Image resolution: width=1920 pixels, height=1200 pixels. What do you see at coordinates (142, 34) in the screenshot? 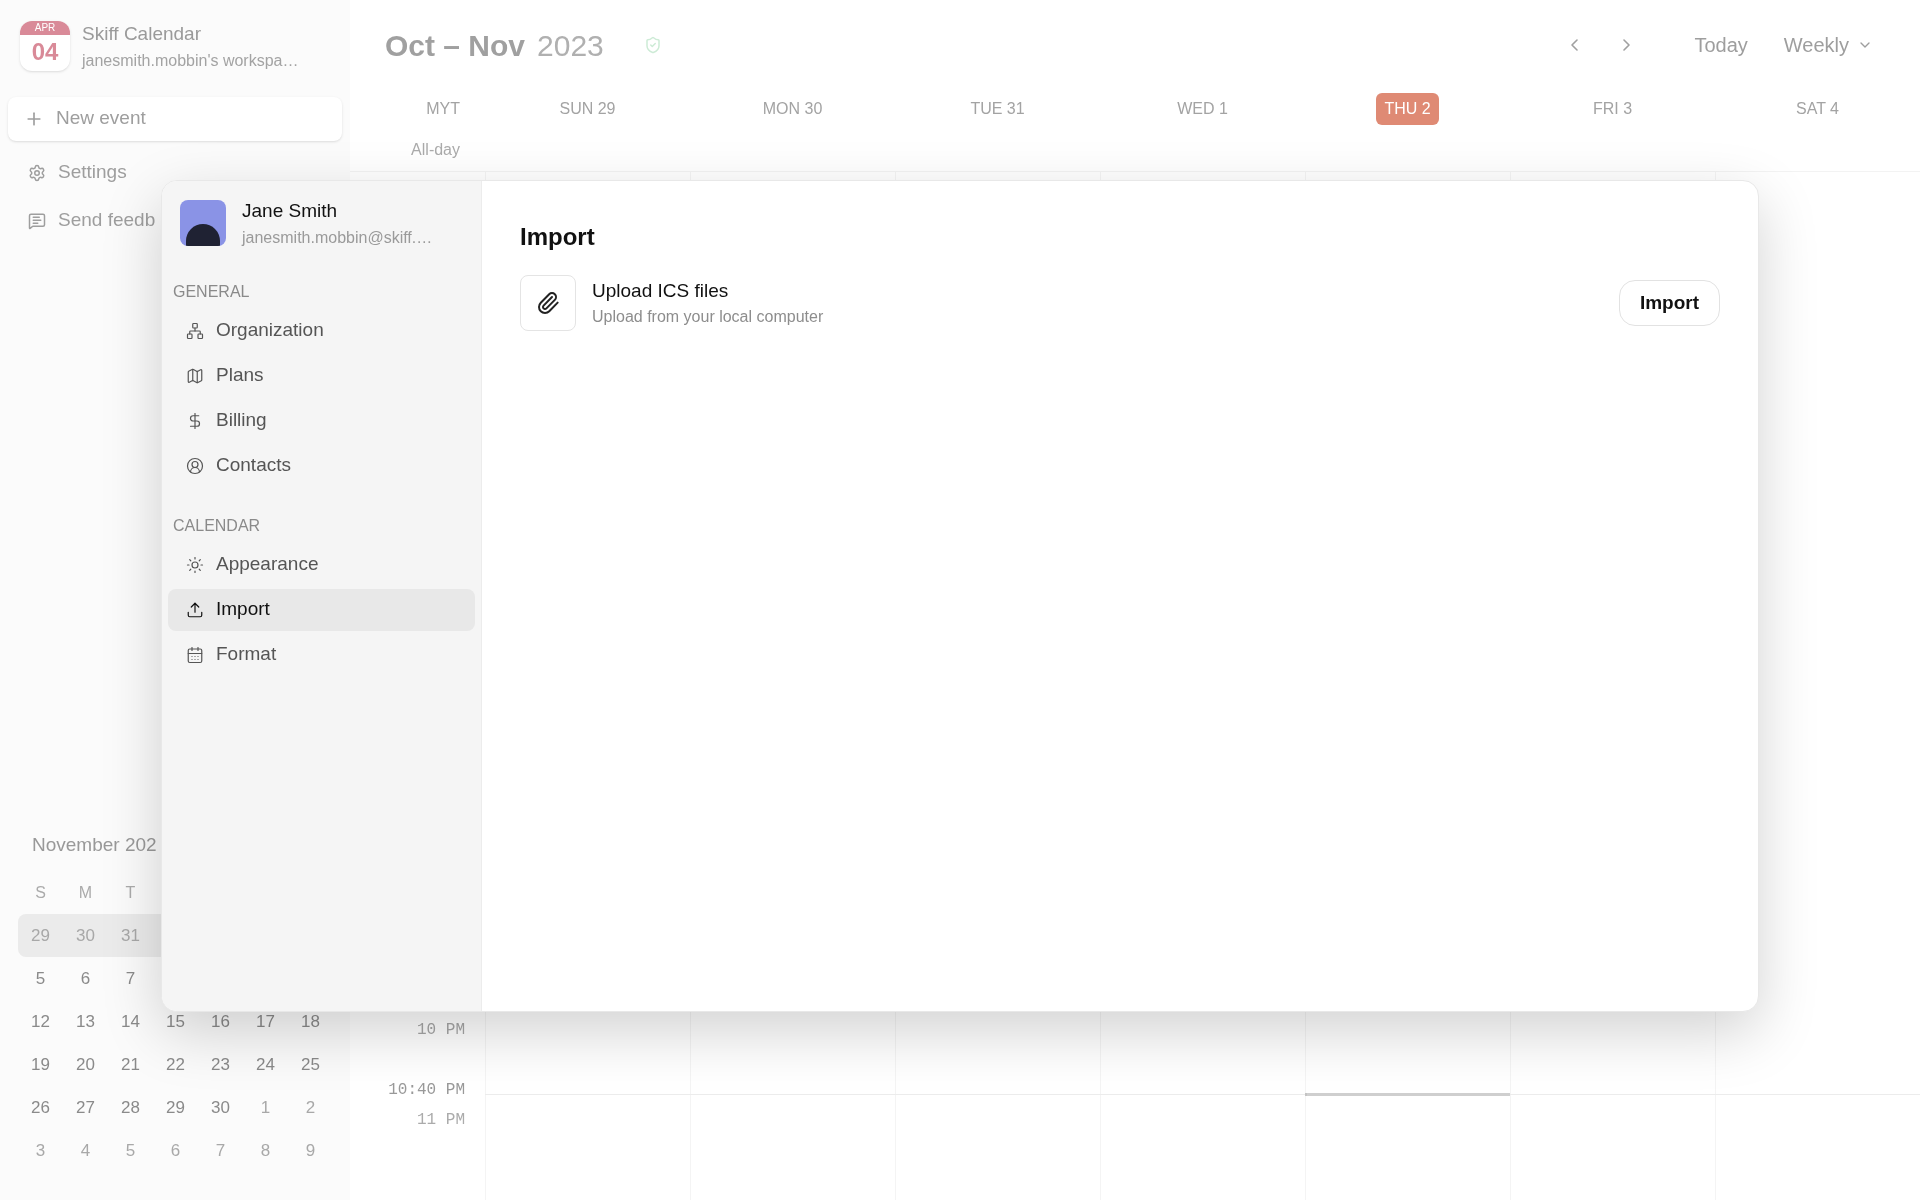
I see `app-title: Skiff Calendar` at bounding box center [142, 34].